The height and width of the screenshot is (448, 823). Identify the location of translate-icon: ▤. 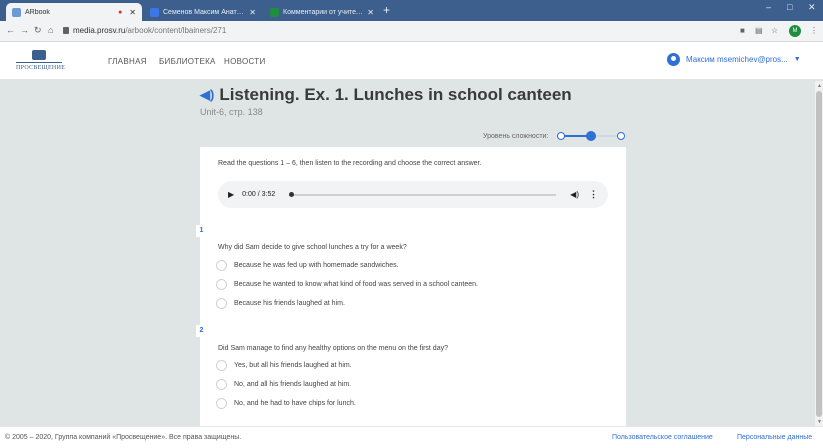
(759, 30).